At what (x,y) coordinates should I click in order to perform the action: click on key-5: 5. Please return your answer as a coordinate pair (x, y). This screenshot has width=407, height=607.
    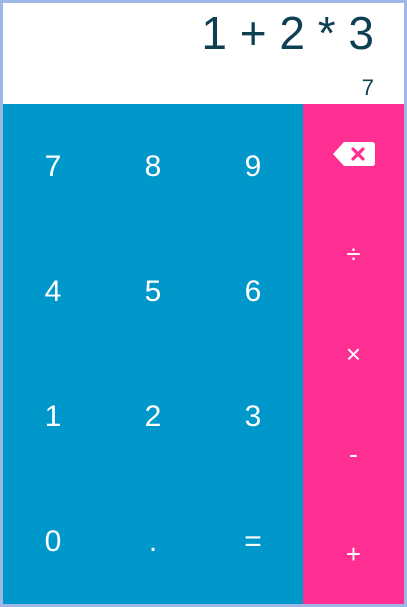
    Looking at the image, I should click on (153, 291).